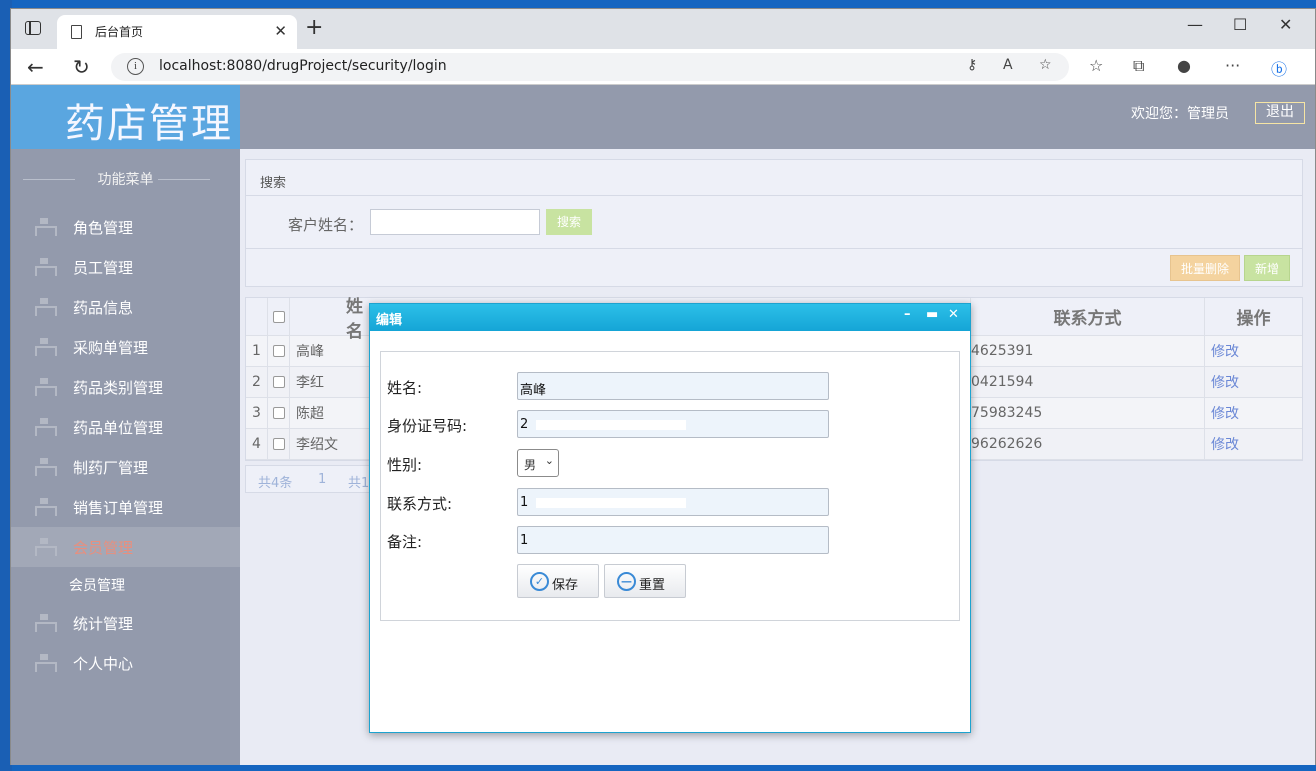  I want to click on row-name: 李红, so click(310, 383).